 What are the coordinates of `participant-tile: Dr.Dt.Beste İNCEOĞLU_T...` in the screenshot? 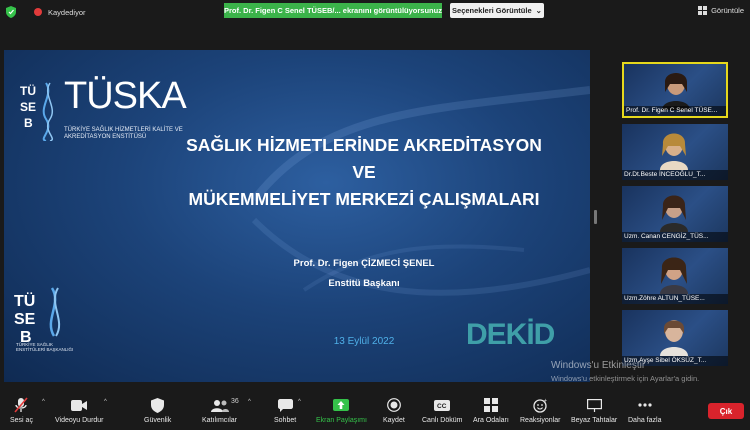 It's located at (675, 152).